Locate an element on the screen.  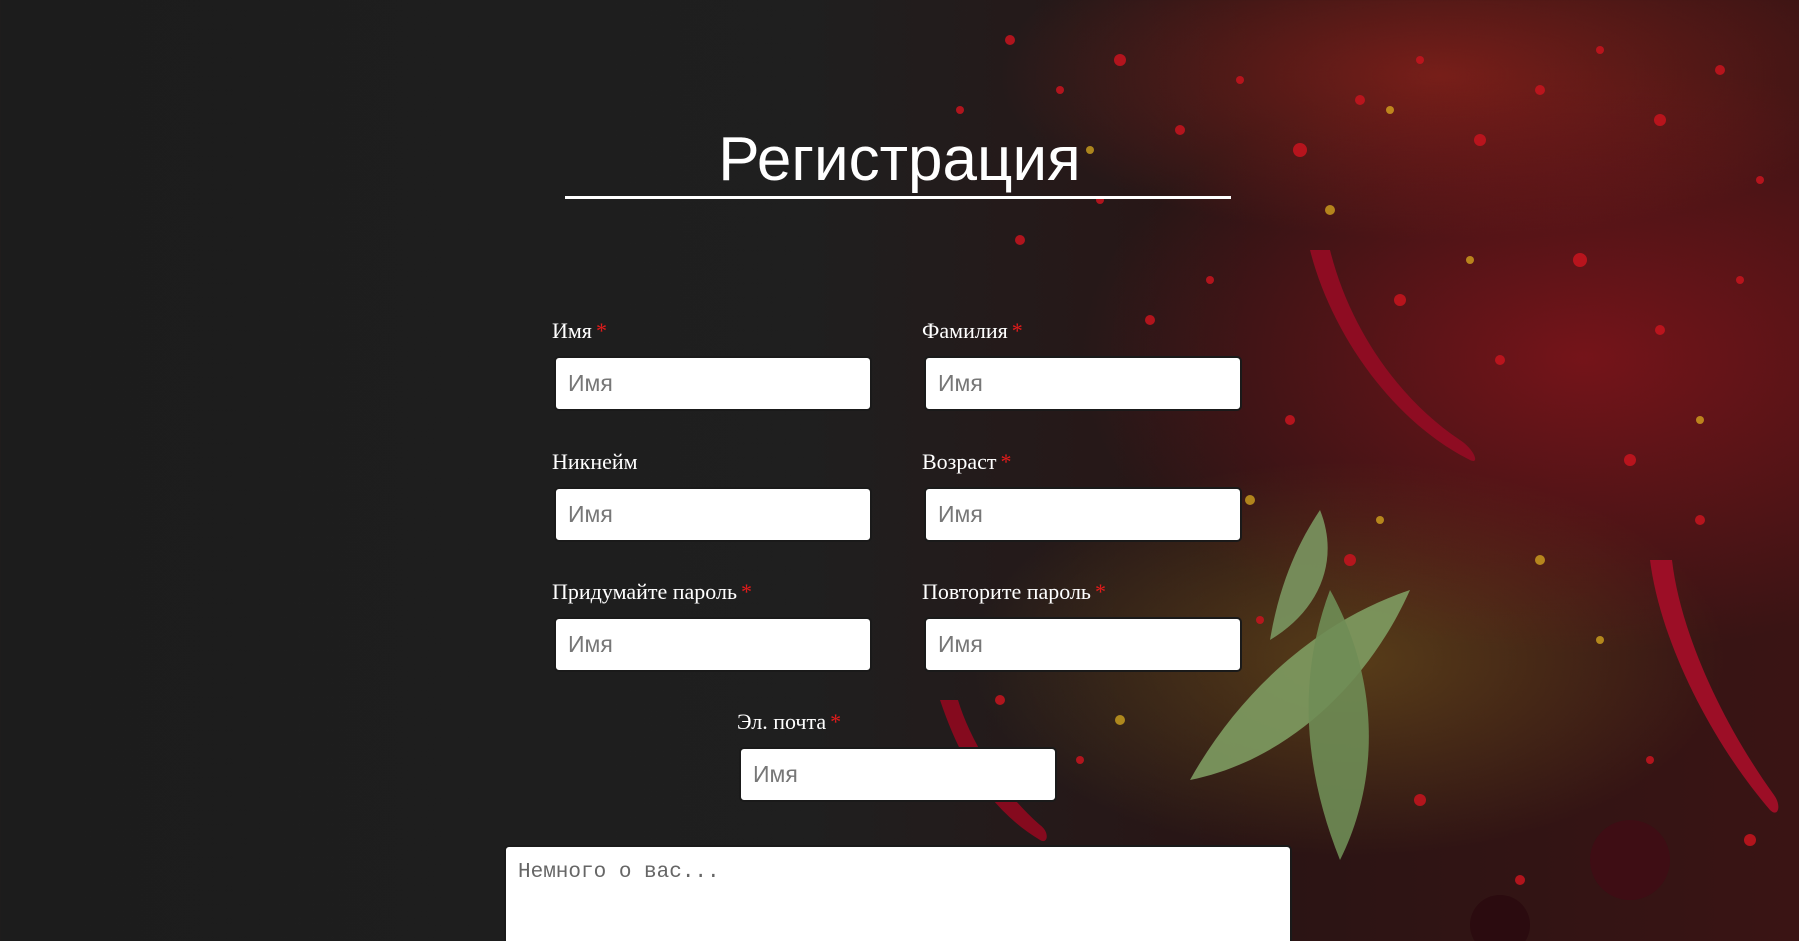
last-name-input is located at coordinates (1083, 383).